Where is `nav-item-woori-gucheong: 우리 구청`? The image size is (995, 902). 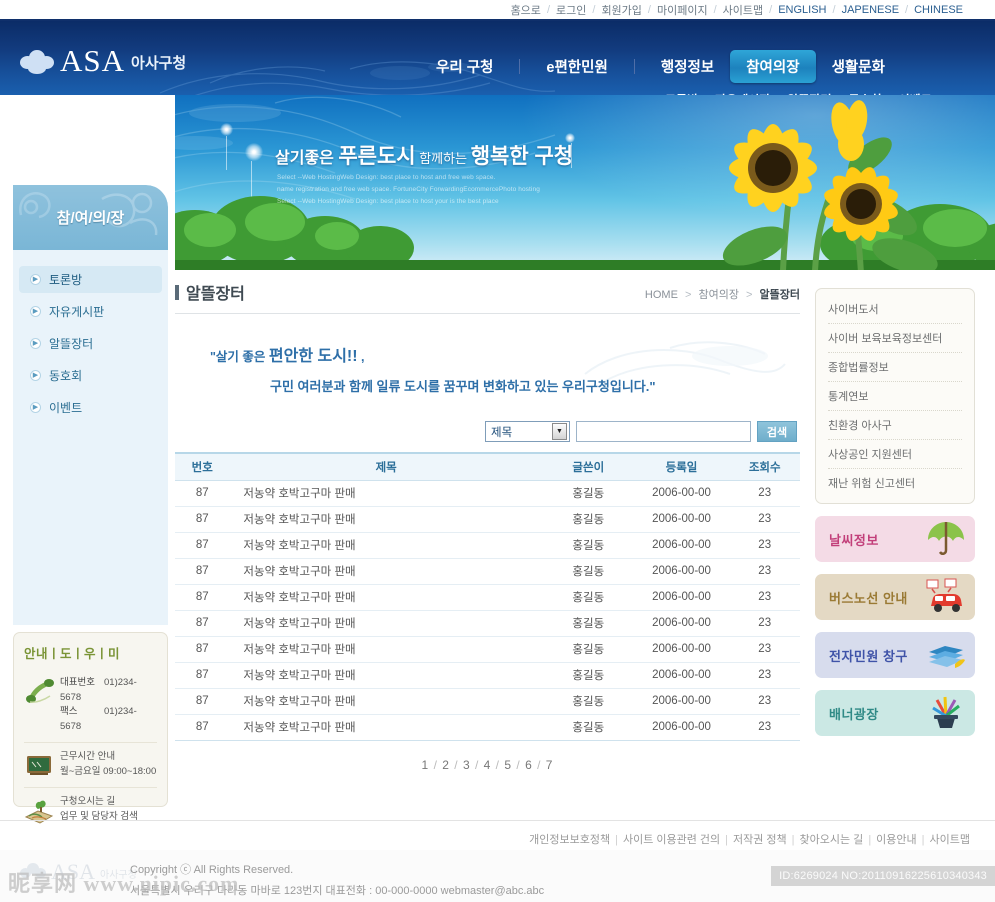 nav-item-woori-gucheong: 우리 구청 is located at coordinates (464, 66).